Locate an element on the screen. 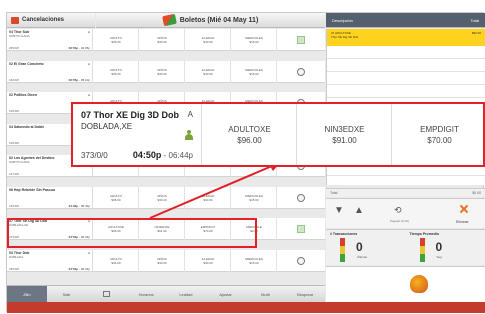 The height and width of the screenshot is (314, 485). start-time: 03:55p is located at coordinates (73, 79).